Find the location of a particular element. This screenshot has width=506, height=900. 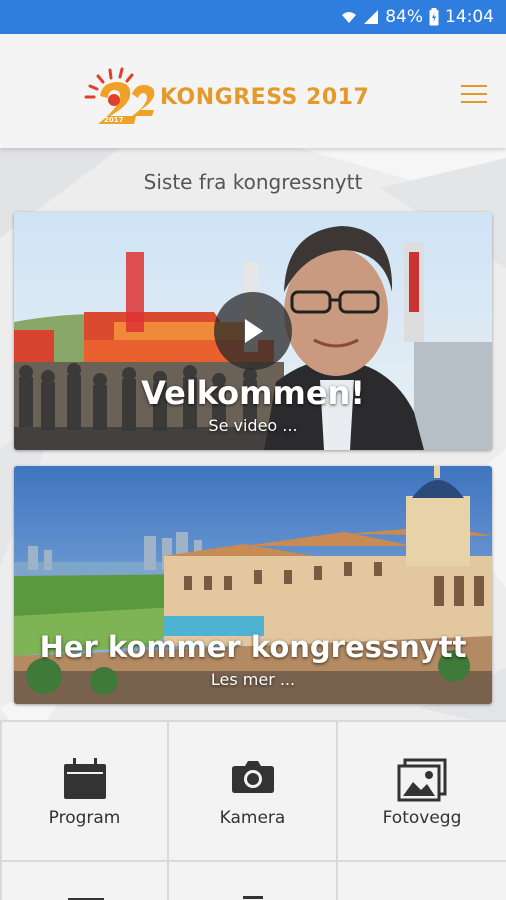

clock: 14:04 is located at coordinates (469, 17).